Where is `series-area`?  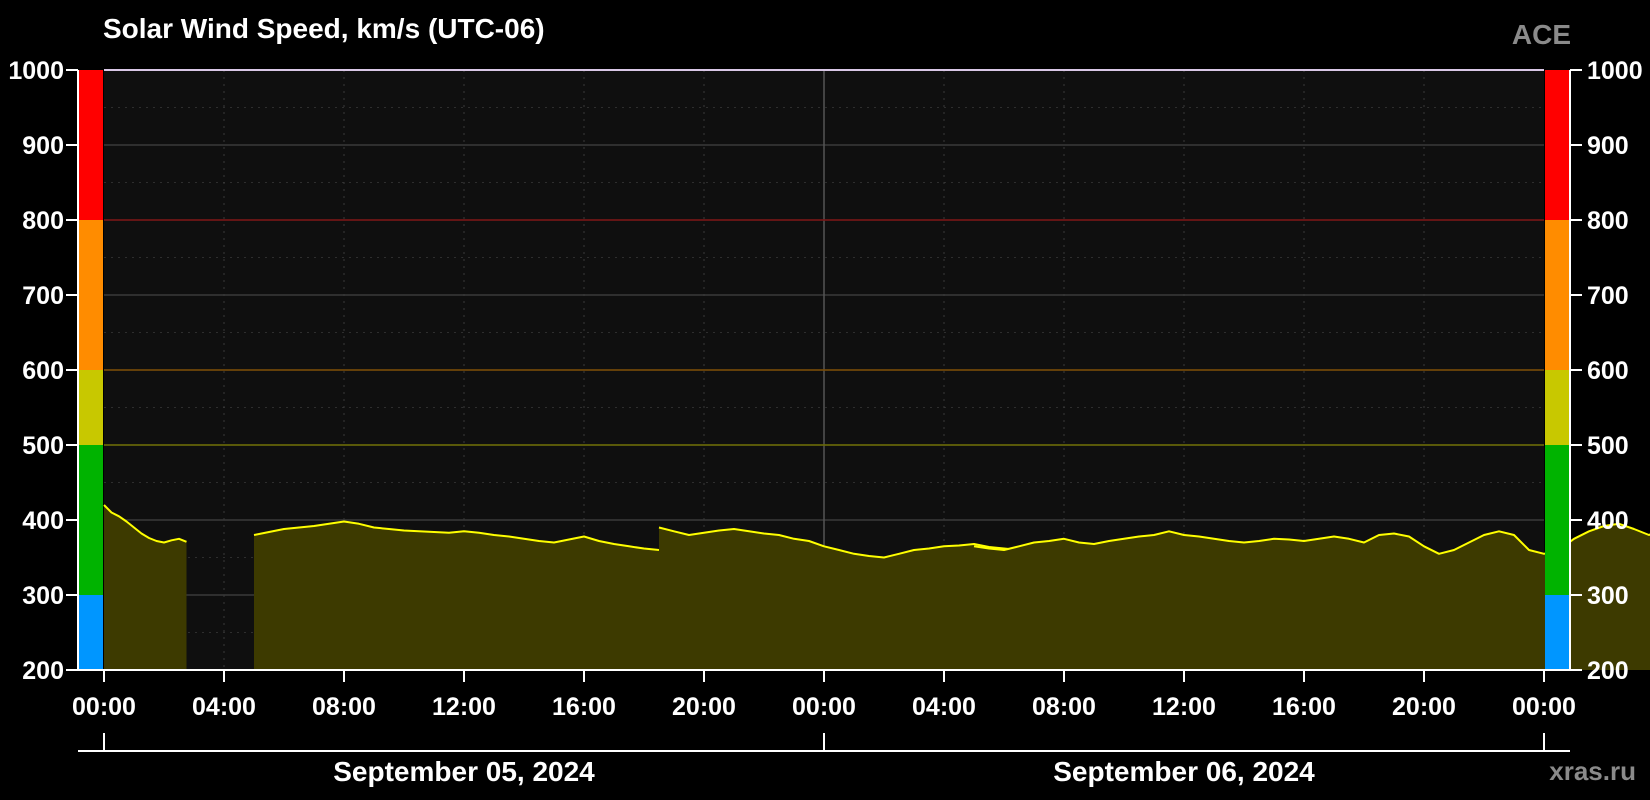
series-area is located at coordinates (456, 595).